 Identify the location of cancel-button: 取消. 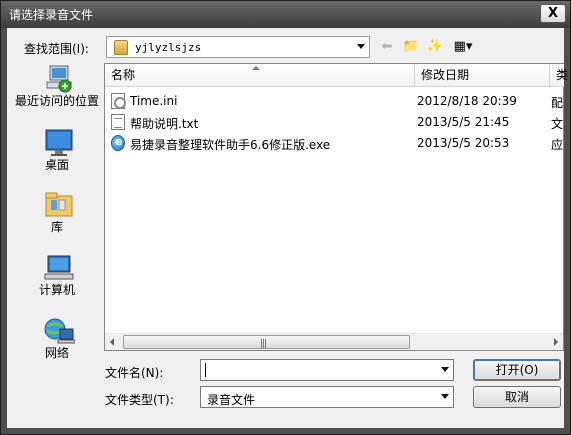
(517, 397).